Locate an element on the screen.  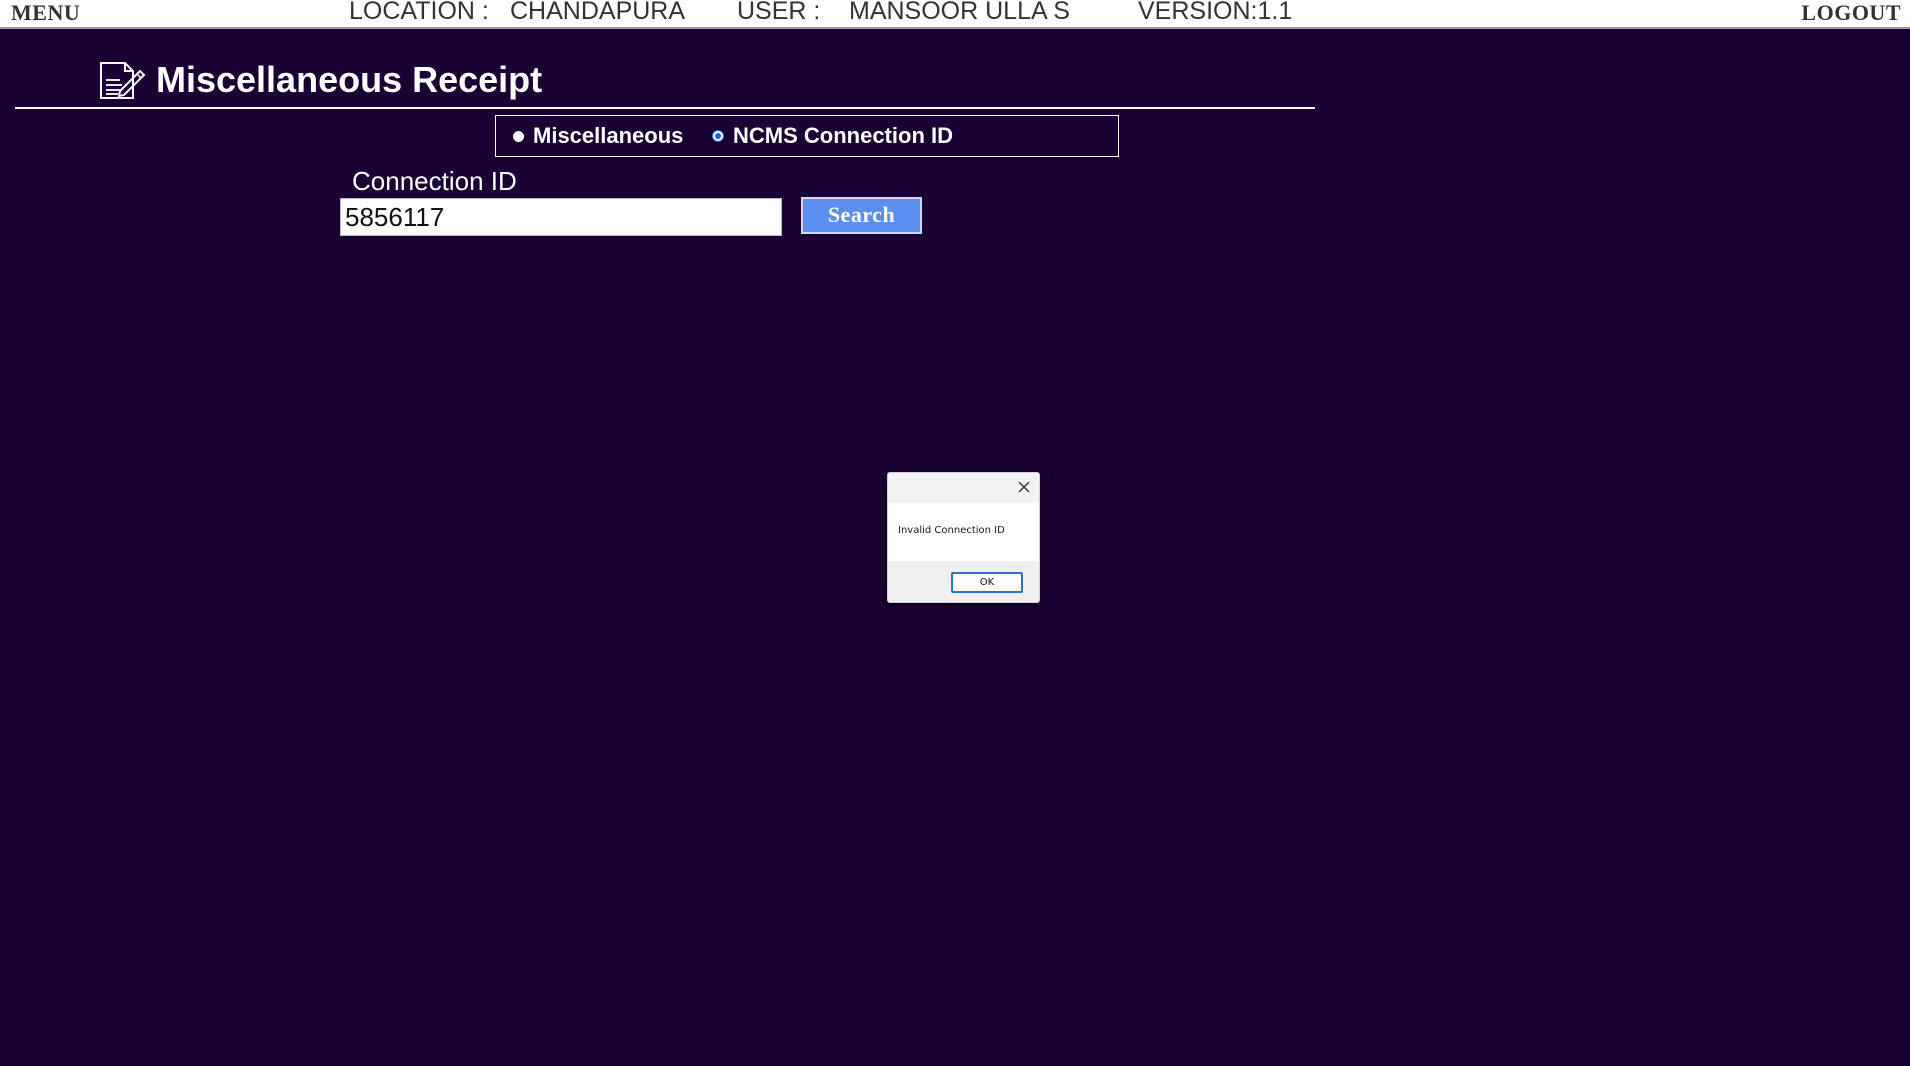
menu-button: MENU is located at coordinates (45, 13).